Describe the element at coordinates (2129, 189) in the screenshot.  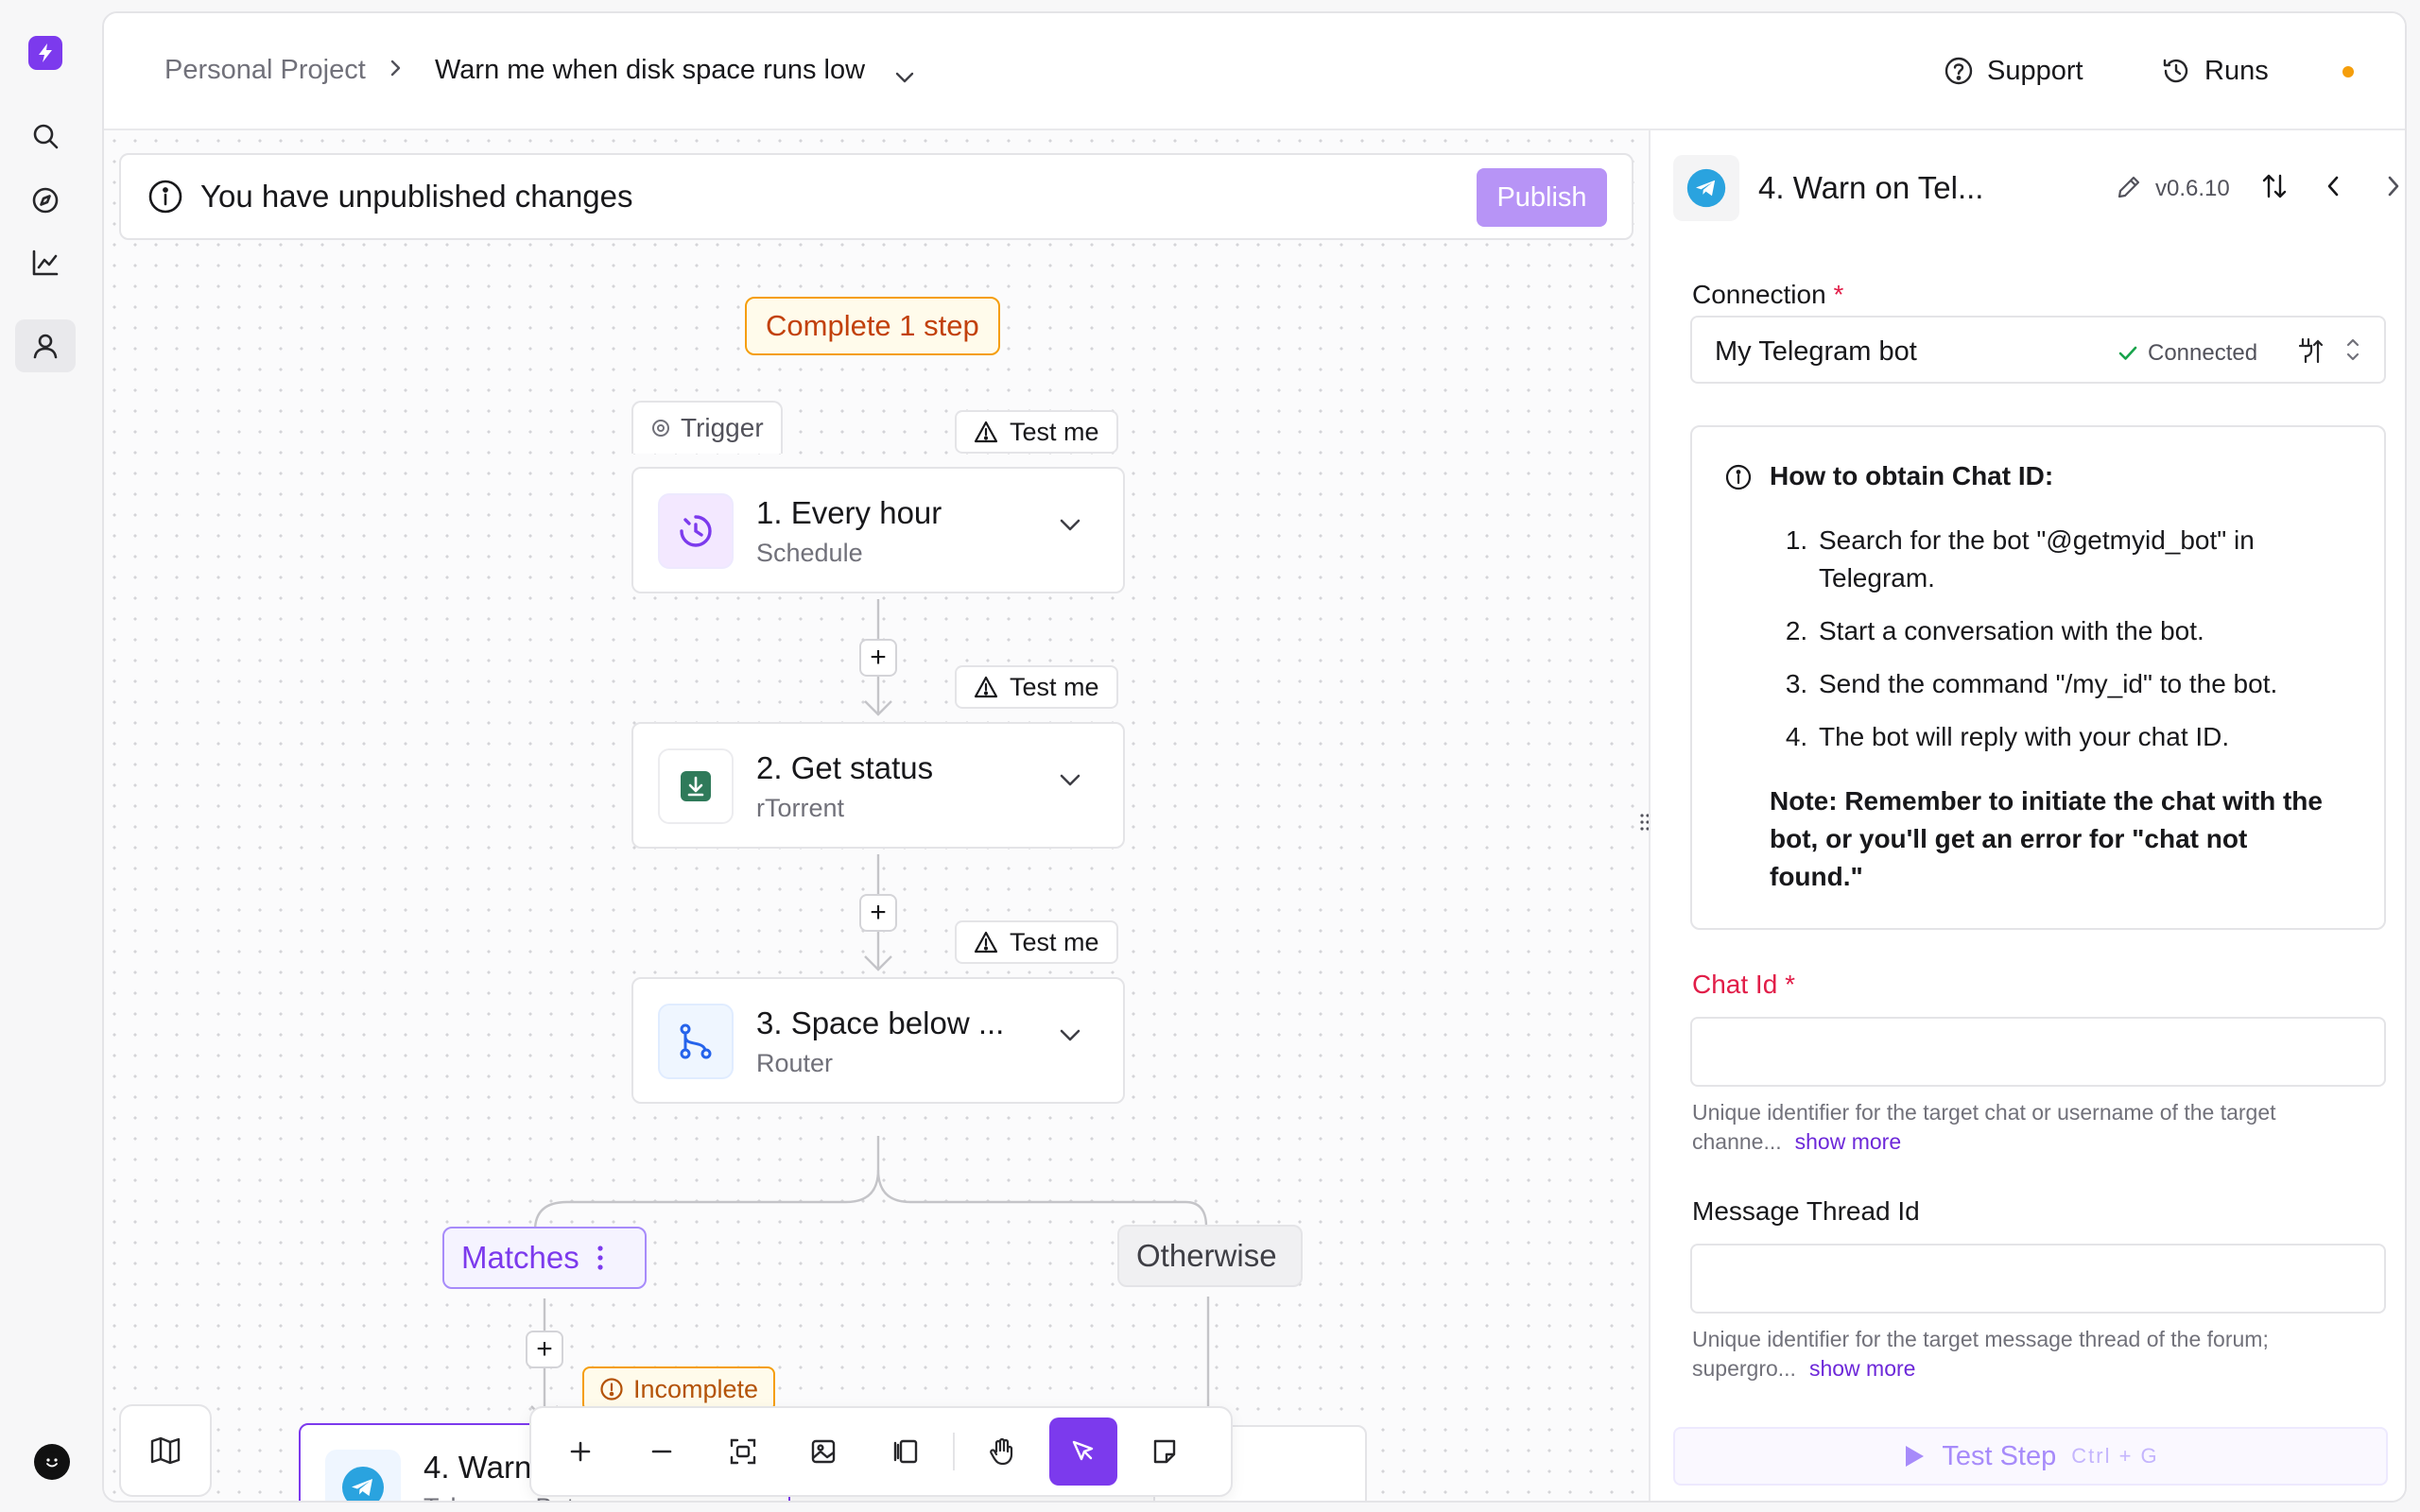
I see `edit-pencil-icon` at that location.